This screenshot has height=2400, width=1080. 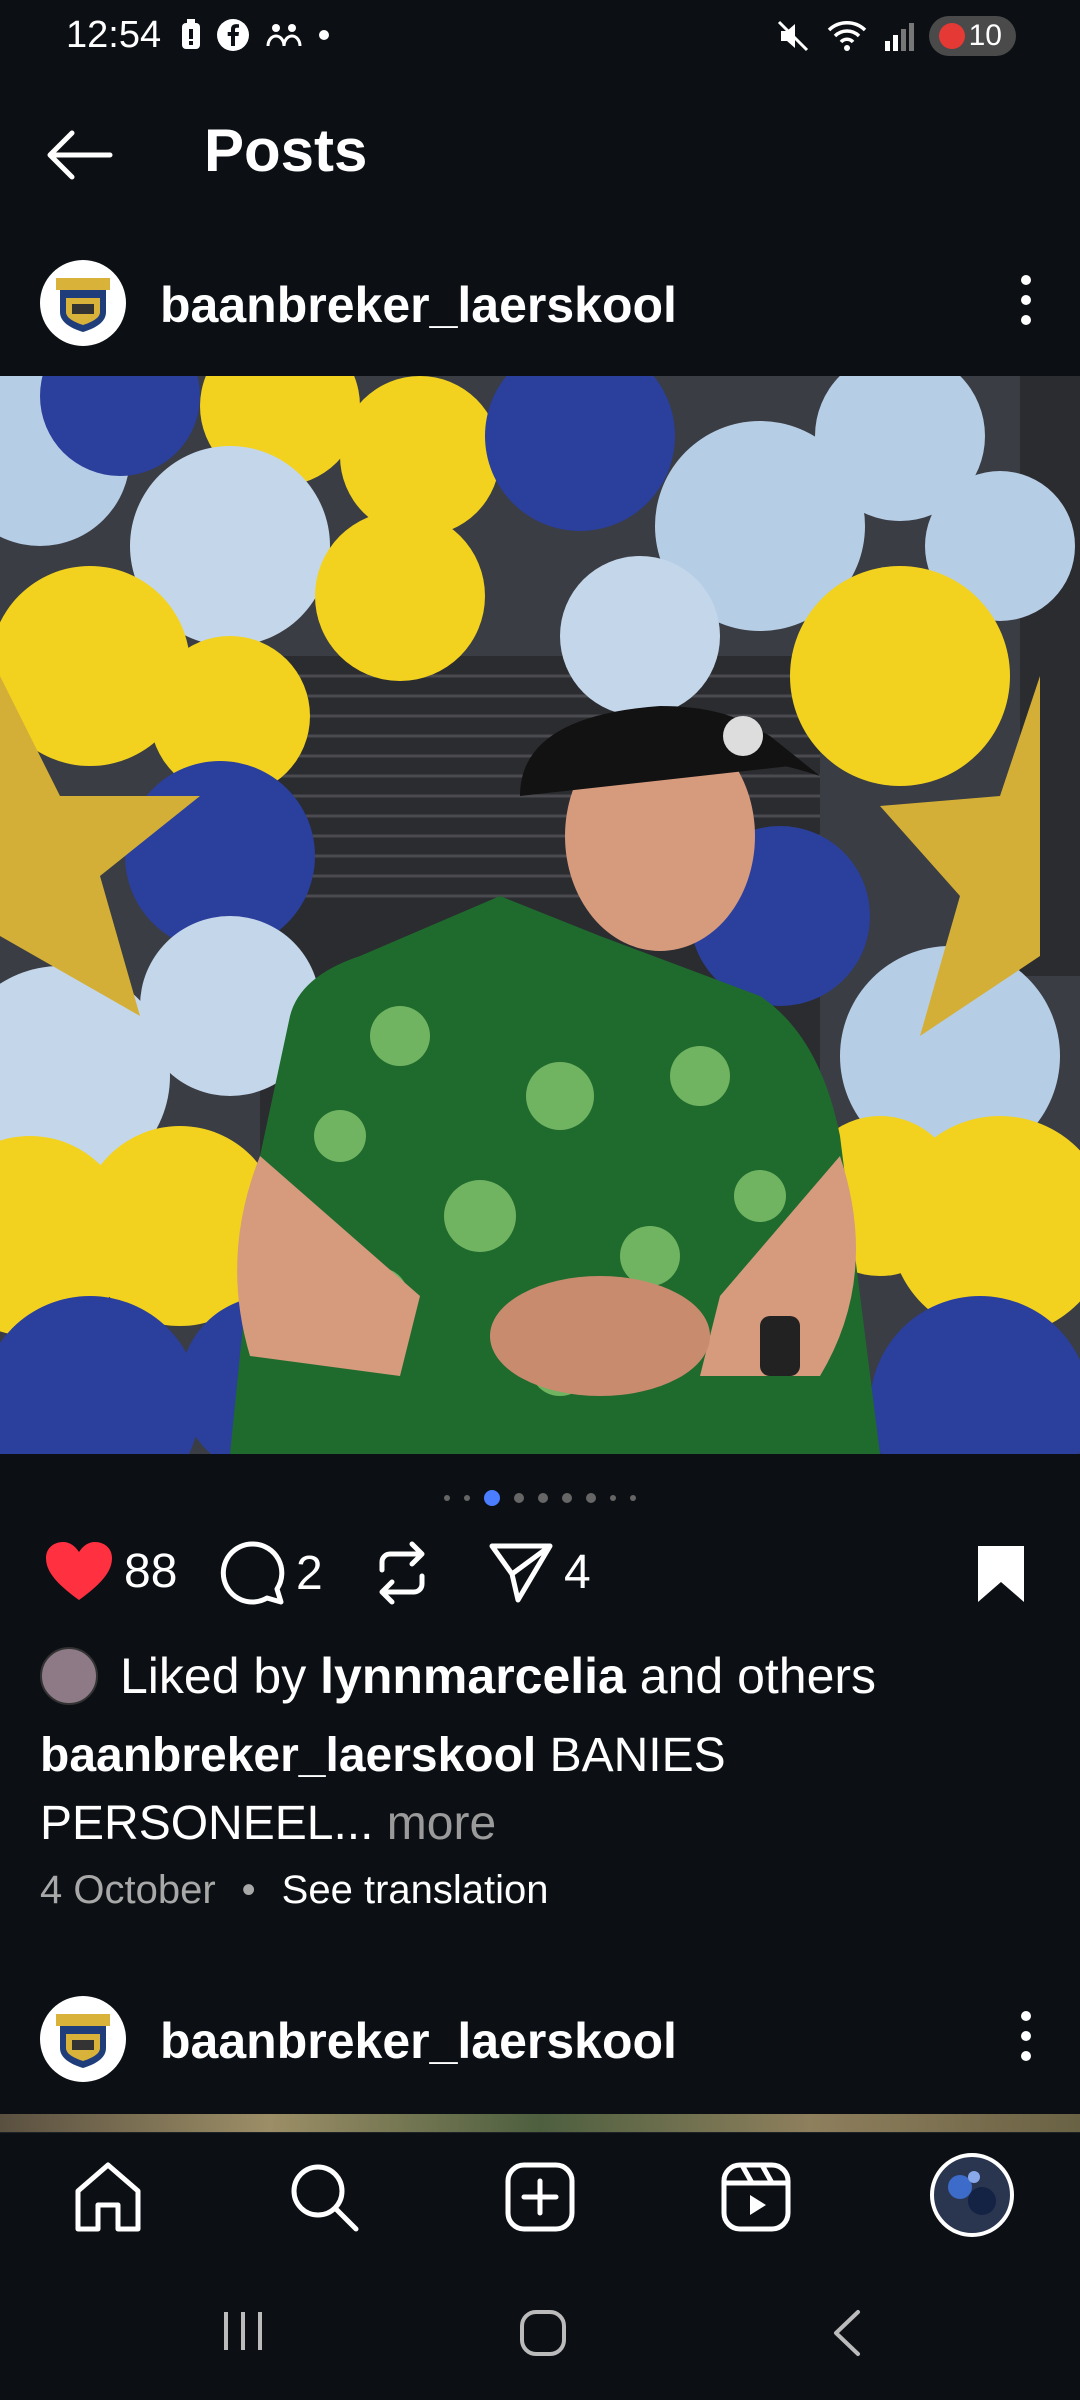 What do you see at coordinates (758, 1676) in the screenshot?
I see `liked-by-suffix: and others` at bounding box center [758, 1676].